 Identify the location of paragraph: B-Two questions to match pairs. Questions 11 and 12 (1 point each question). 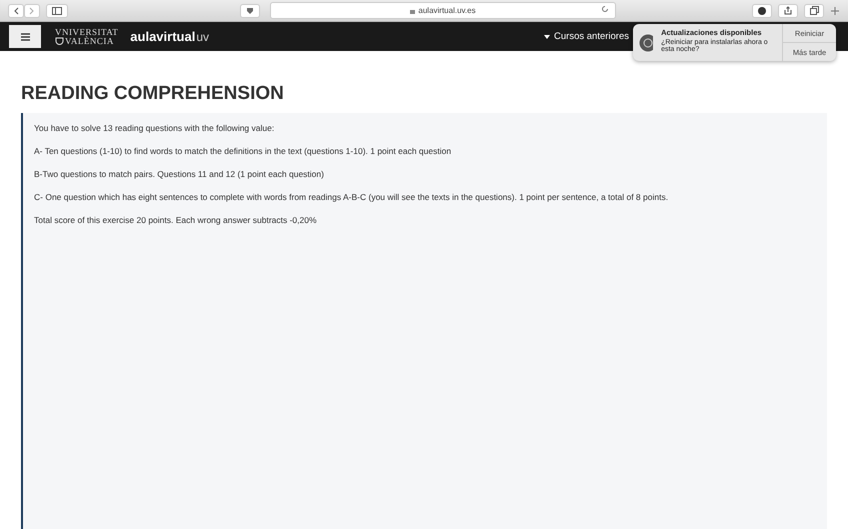
(179, 174).